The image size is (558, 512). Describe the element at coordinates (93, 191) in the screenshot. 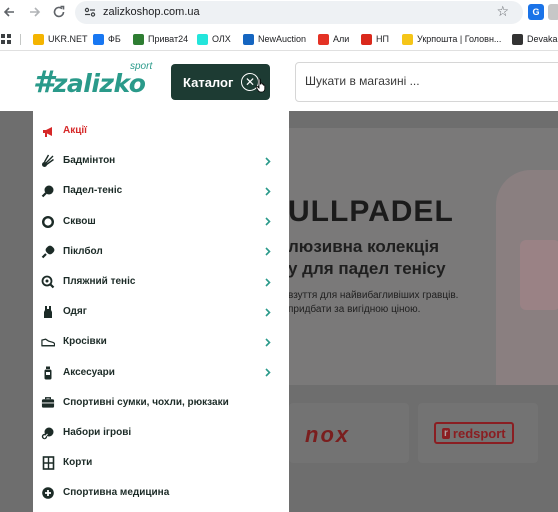

I see `catalog-item-label: Падел-теніс` at that location.